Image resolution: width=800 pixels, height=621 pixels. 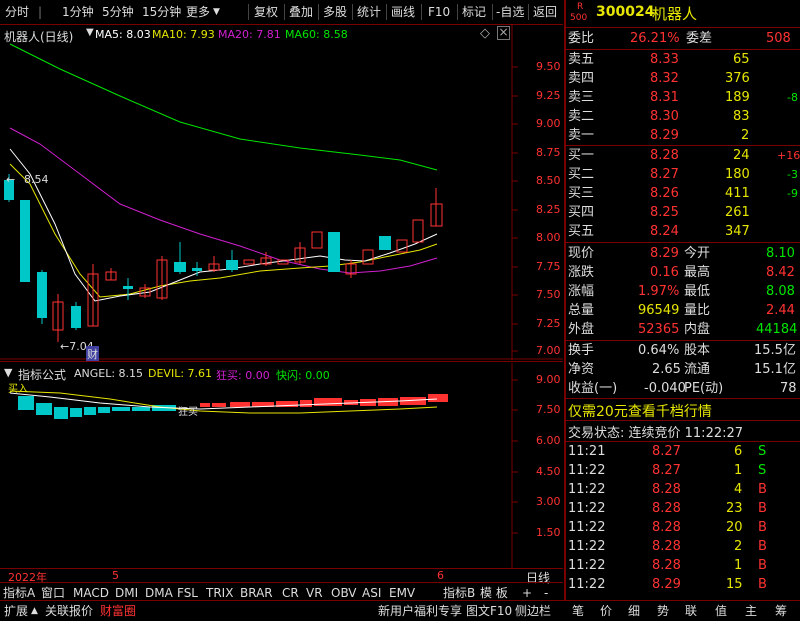 What do you see at coordinates (578, 611) in the screenshot?
I see `side-tab-tick: 笔` at bounding box center [578, 611].